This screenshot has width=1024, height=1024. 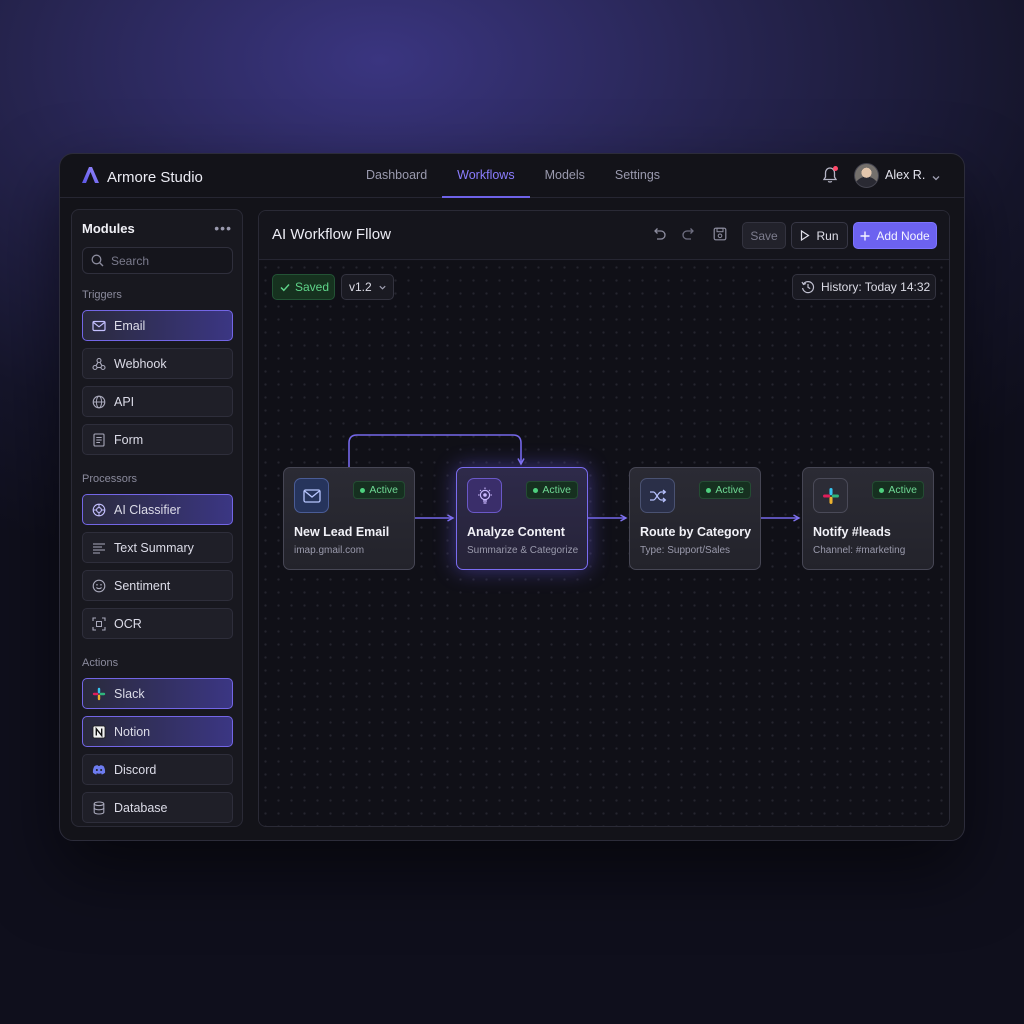 I want to click on node-title: Analyze Content, so click(x=516, y=532).